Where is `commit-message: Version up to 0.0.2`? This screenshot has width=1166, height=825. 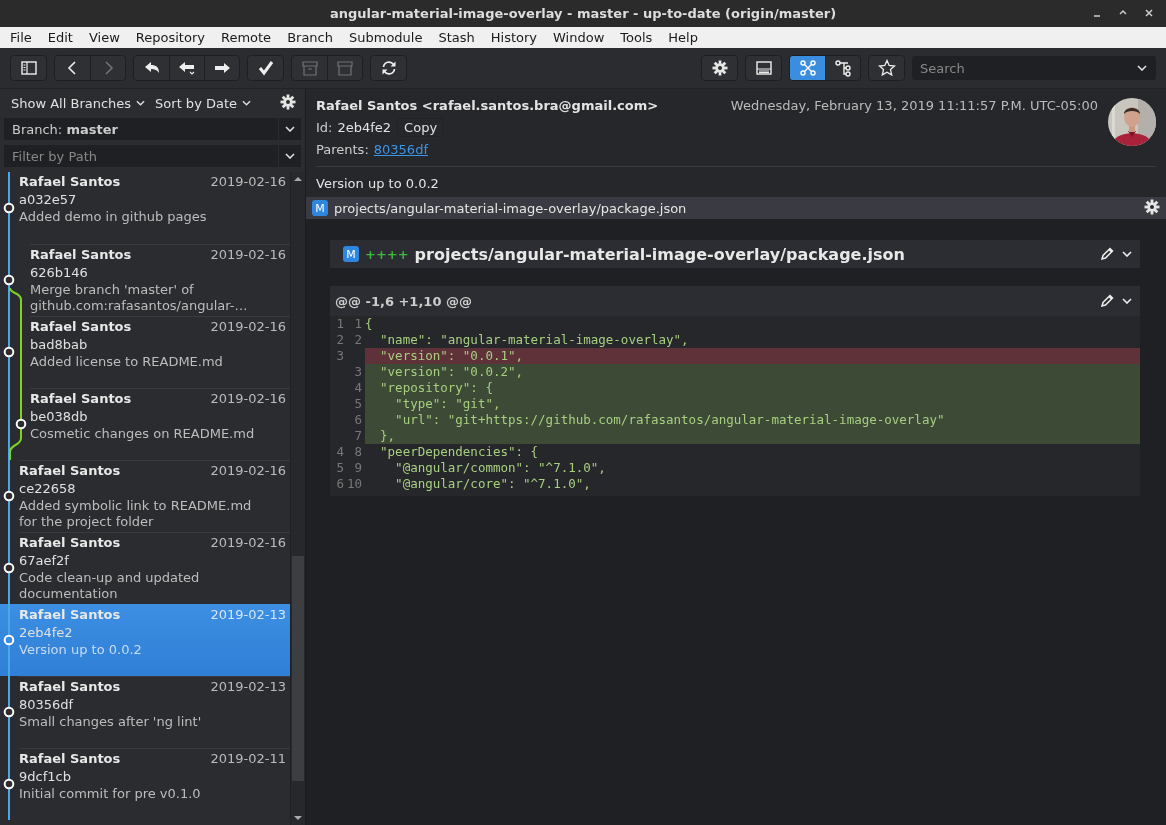 commit-message: Version up to 0.0.2 is located at coordinates (81, 650).